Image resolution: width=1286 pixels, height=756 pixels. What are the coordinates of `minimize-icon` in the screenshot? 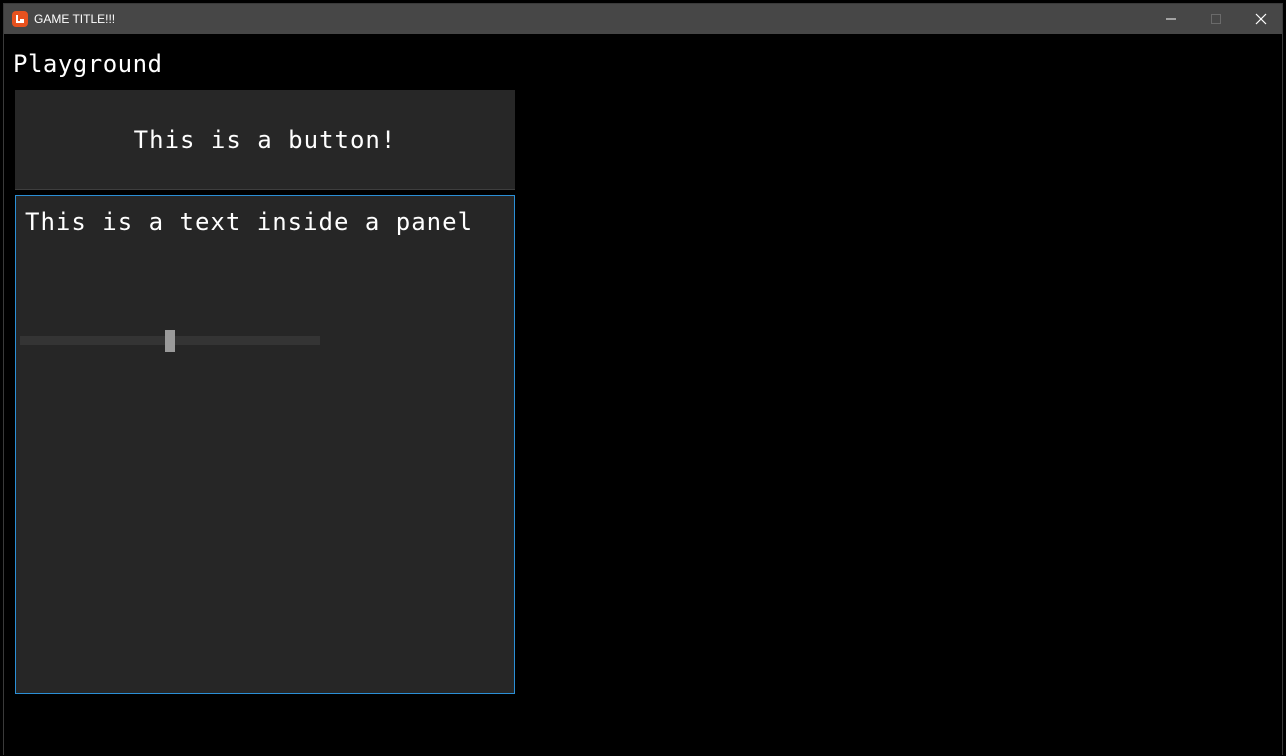 It's located at (1170, 19).